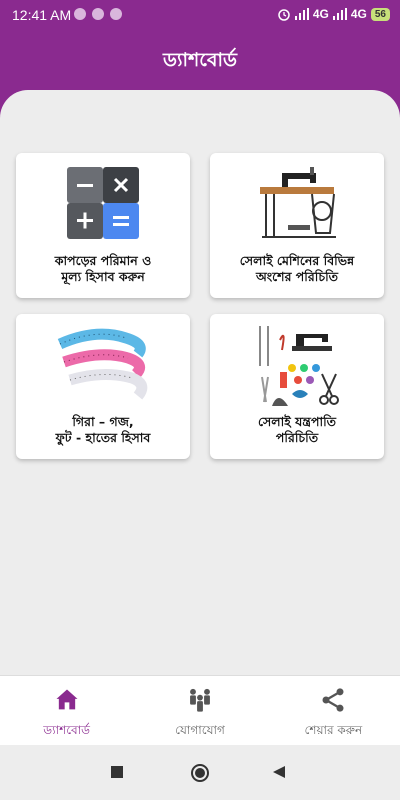 The width and height of the screenshot is (400, 800). What do you see at coordinates (103, 203) in the screenshot?
I see `calculator-icon` at bounding box center [103, 203].